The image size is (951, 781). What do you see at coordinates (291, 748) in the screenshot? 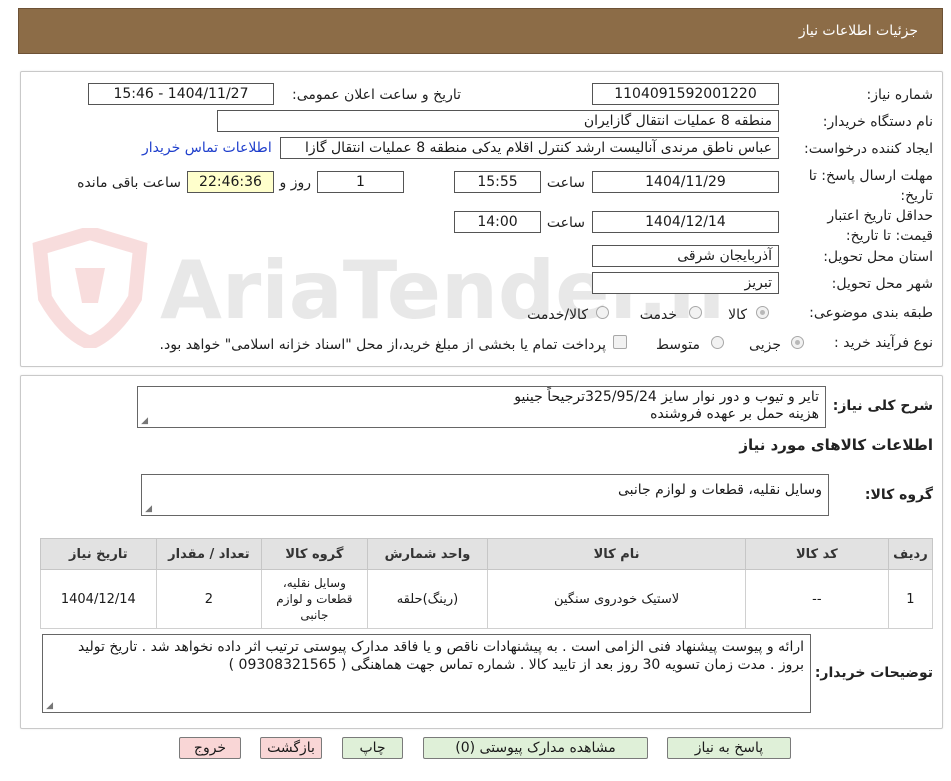
I see `back-button: بازگشت` at bounding box center [291, 748].